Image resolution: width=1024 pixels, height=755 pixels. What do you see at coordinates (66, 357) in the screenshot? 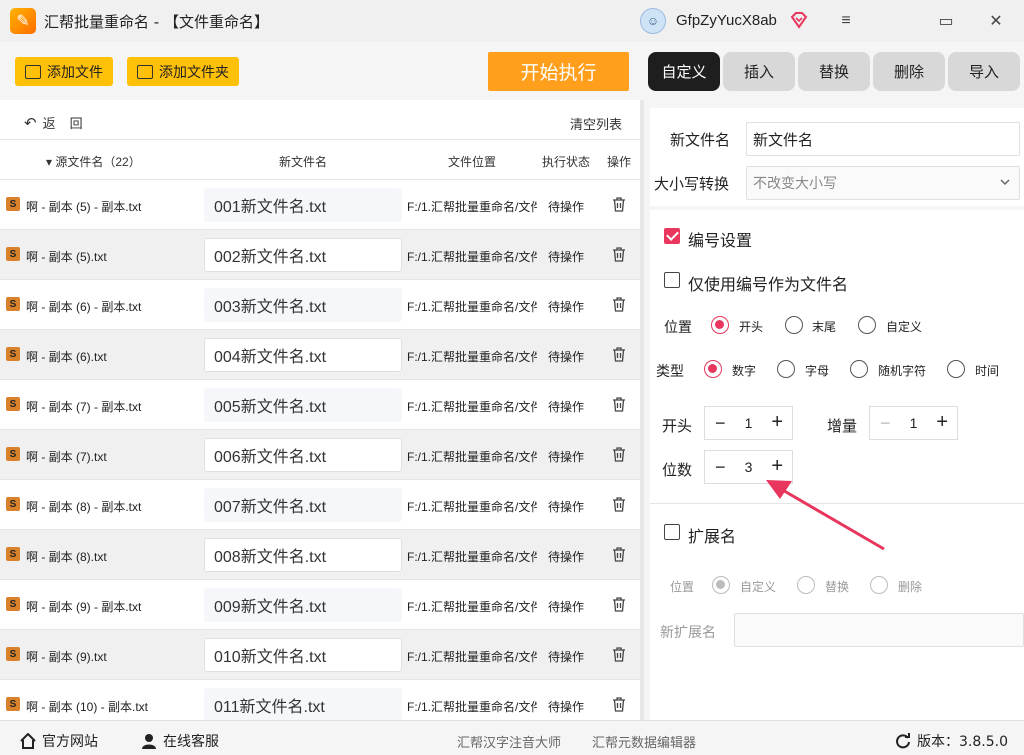
I see `source-filename: 啊 - 副本 (6).txt` at bounding box center [66, 357].